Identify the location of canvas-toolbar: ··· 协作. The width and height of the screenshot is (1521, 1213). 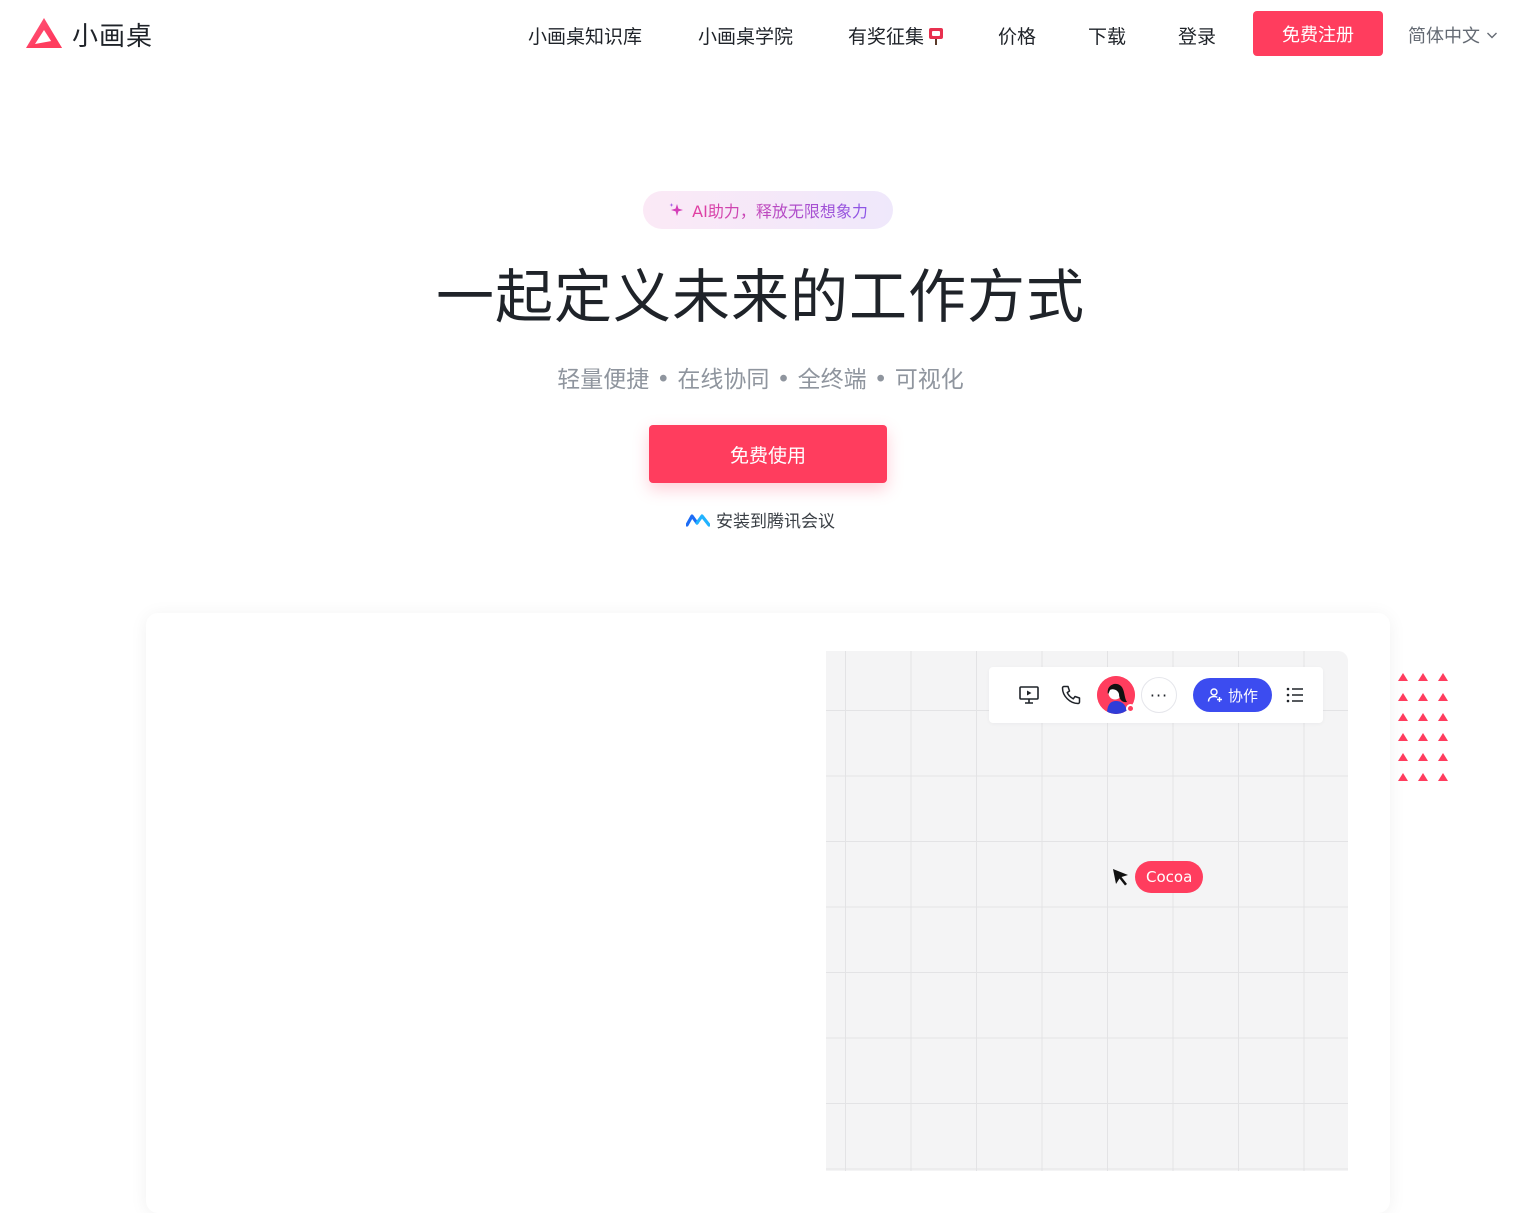
(1156, 695).